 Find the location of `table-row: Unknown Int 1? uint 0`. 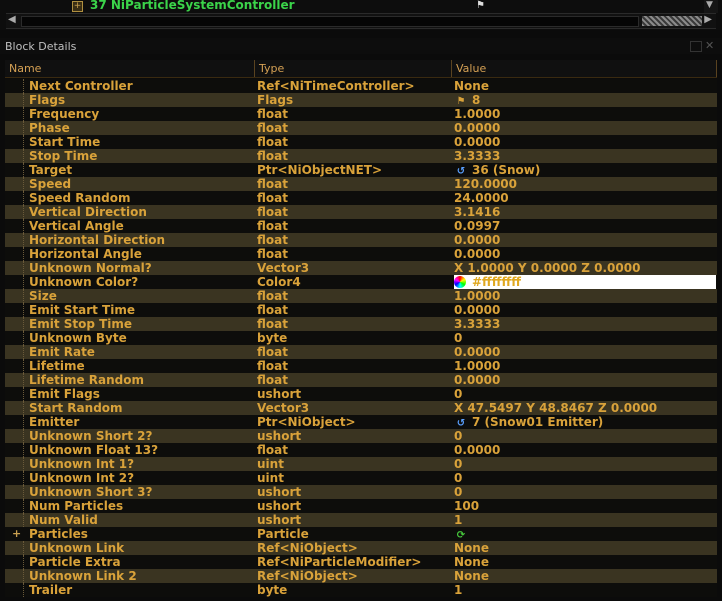

table-row: Unknown Int 1? uint 0 is located at coordinates (361, 464).